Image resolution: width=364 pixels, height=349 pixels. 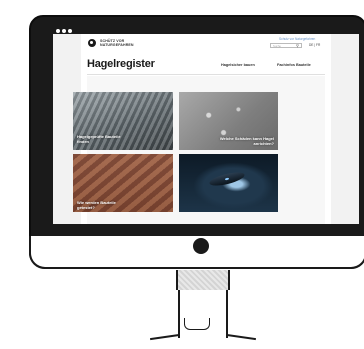 What do you see at coordinates (121, 64) in the screenshot?
I see `page-title: Hagelregister` at bounding box center [121, 64].